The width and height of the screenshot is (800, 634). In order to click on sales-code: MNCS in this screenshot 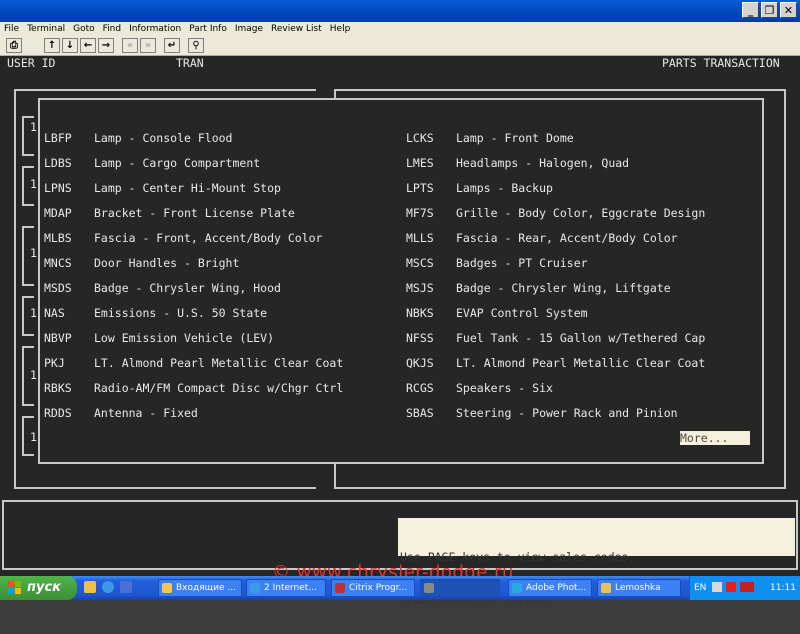, I will do `click(58, 263)`.